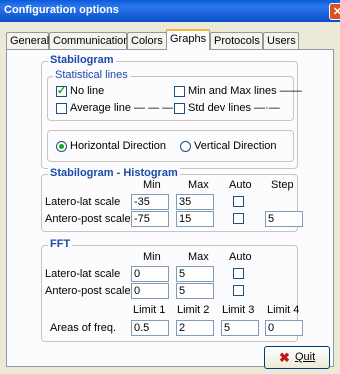 The width and height of the screenshot is (340, 374). What do you see at coordinates (152, 185) in the screenshot?
I see `histogram-min-header: Min` at bounding box center [152, 185].